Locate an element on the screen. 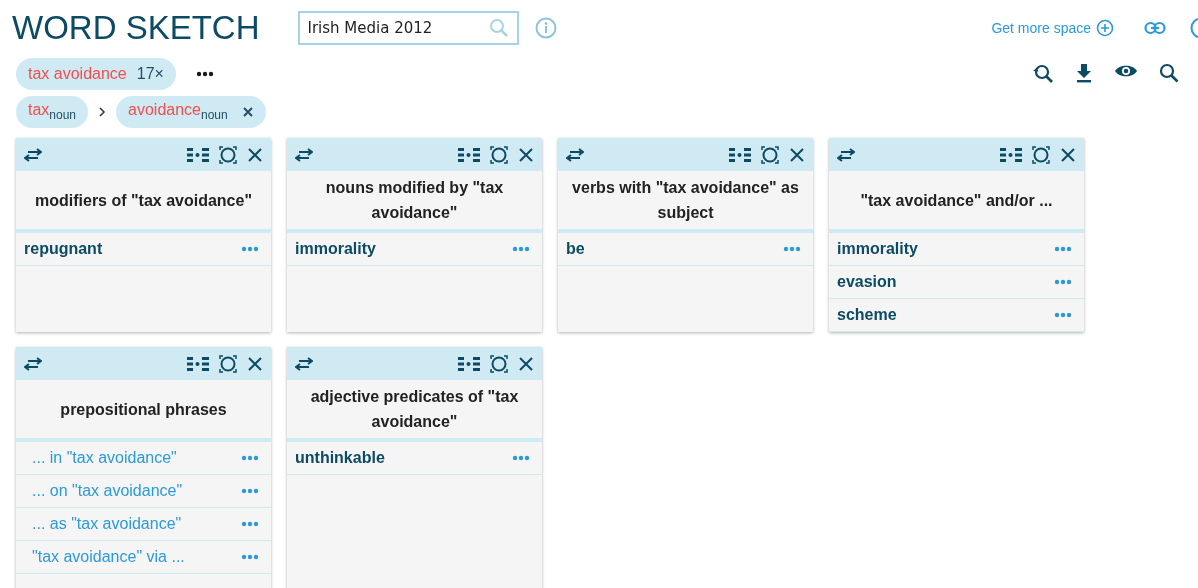  collocate-text: scheme is located at coordinates (867, 315).